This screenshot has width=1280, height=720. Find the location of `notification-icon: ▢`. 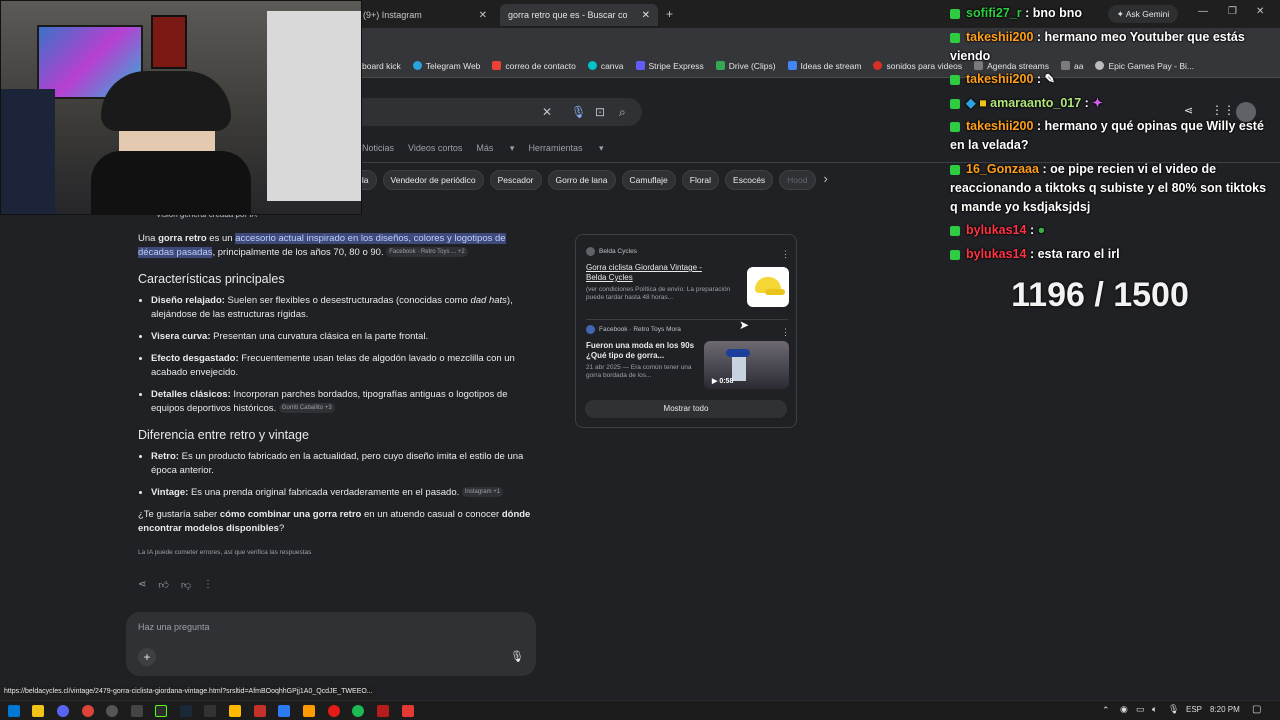

notification-icon: ▢ is located at coordinates (1256, 709).